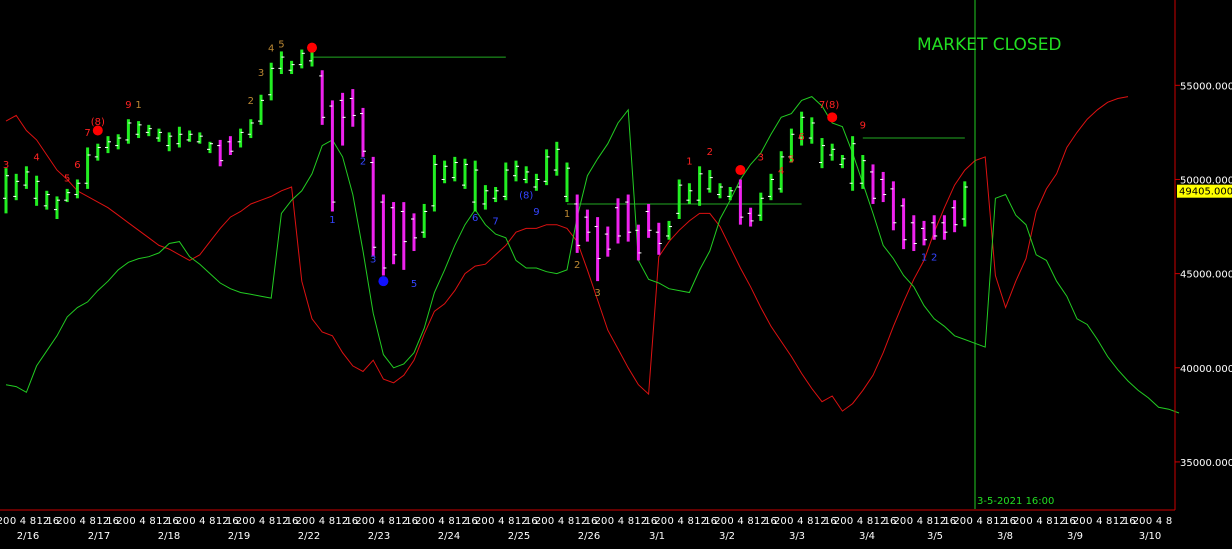 The width and height of the screenshot is (1232, 549). Describe the element at coordinates (832, 105) in the screenshot. I see `sequence-count-label: (8)` at that location.